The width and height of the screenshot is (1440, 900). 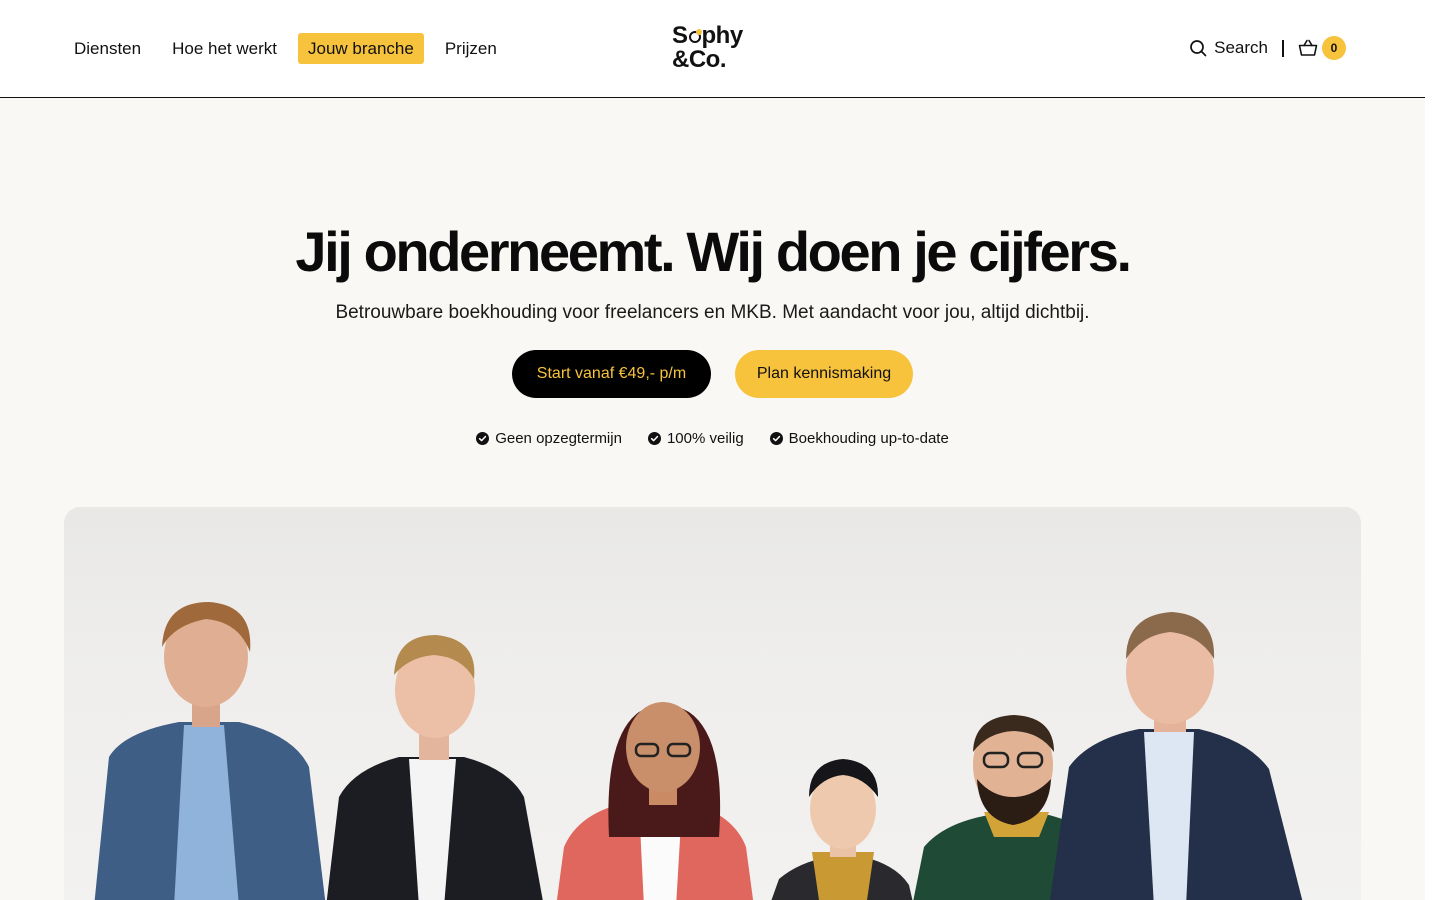 I want to click on logo-text: &Co., so click(x=699, y=59).